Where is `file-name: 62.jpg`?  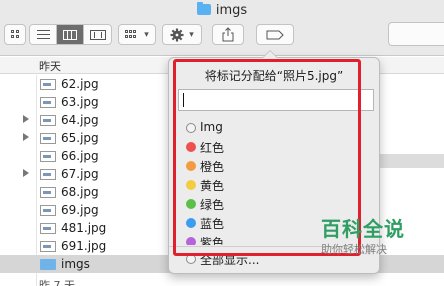
file-name: 62.jpg is located at coordinates (80, 84).